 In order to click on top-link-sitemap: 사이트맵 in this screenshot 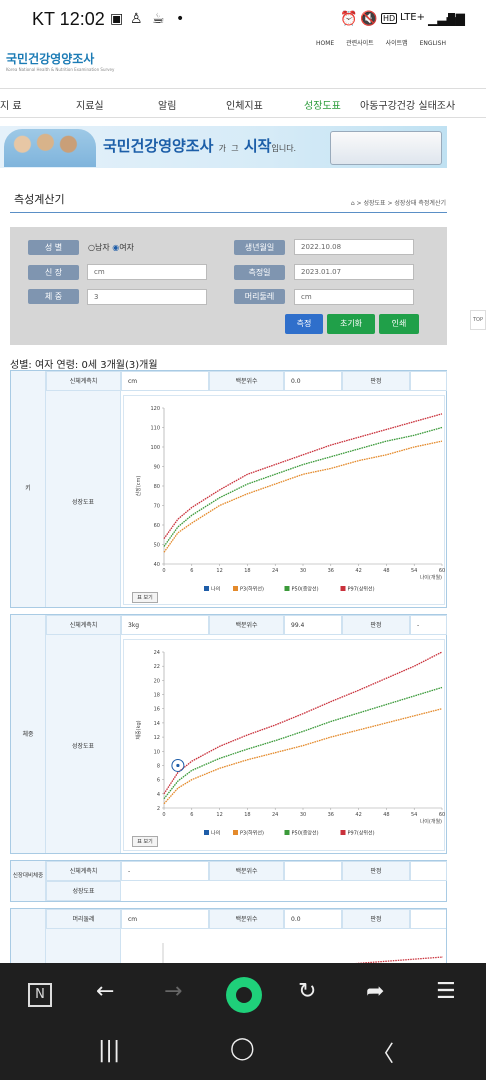, I will do `click(397, 43)`.